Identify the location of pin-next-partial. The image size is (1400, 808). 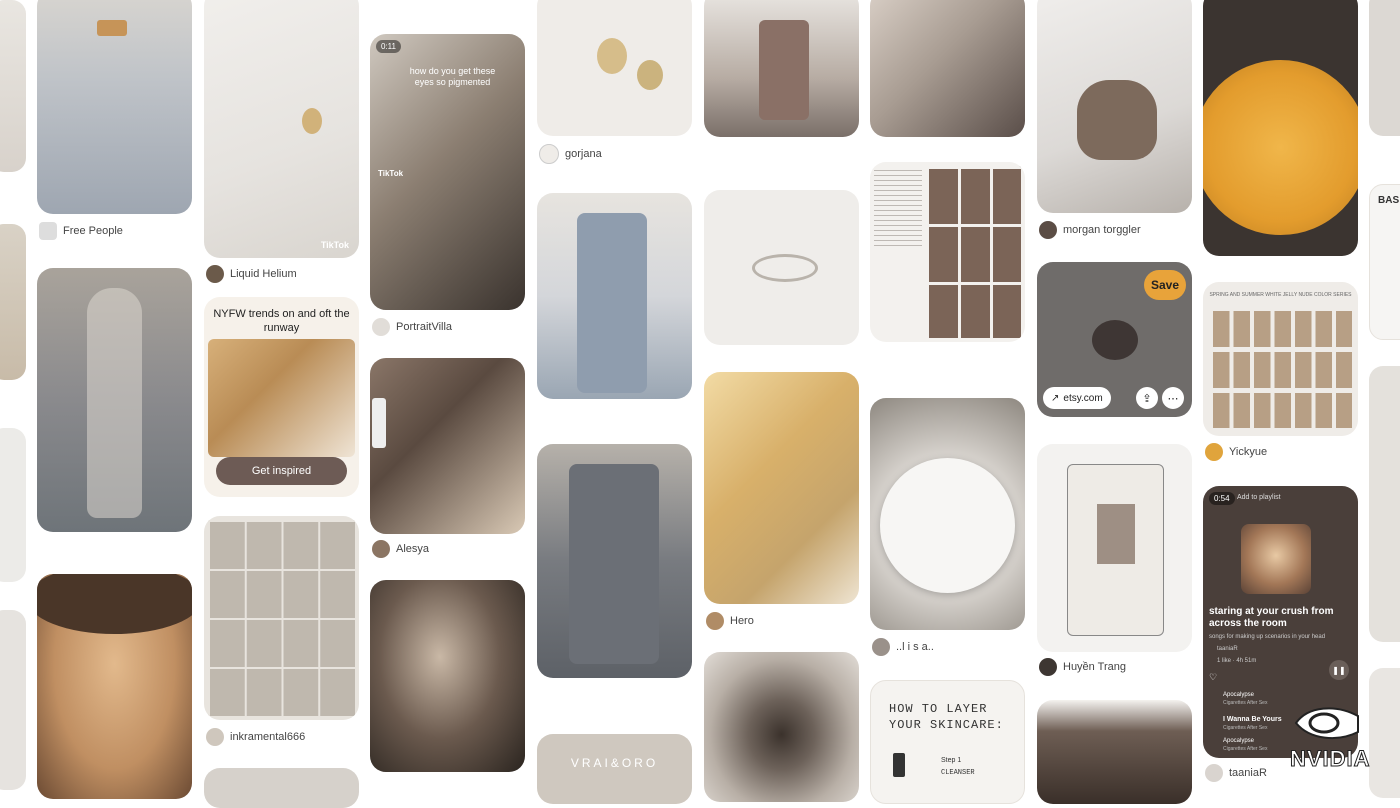
(281, 788).